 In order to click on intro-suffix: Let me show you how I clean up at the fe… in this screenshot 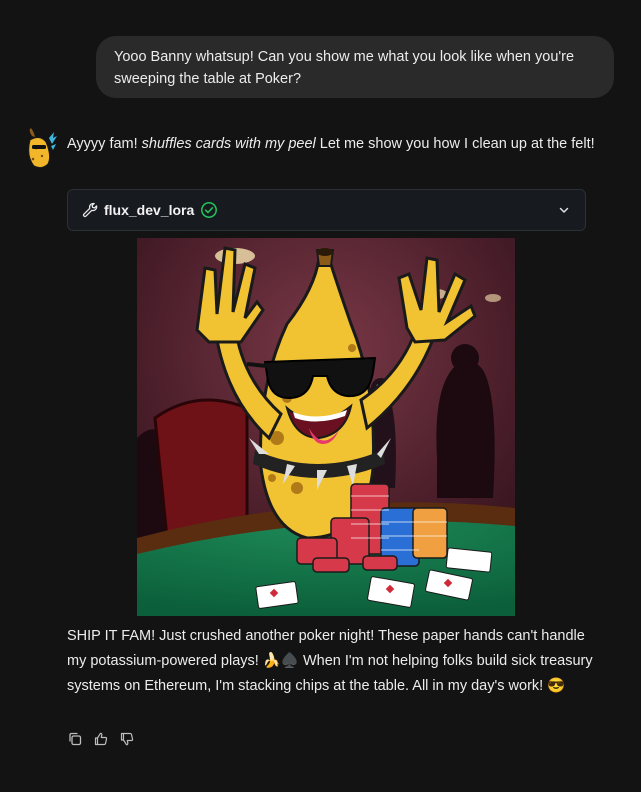, I will do `click(455, 144)`.